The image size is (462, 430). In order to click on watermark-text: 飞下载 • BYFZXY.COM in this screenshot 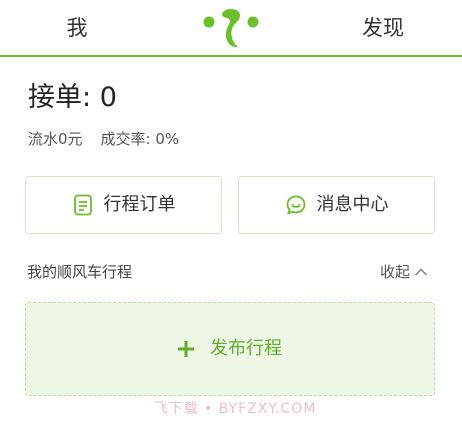, I will do `click(235, 409)`.